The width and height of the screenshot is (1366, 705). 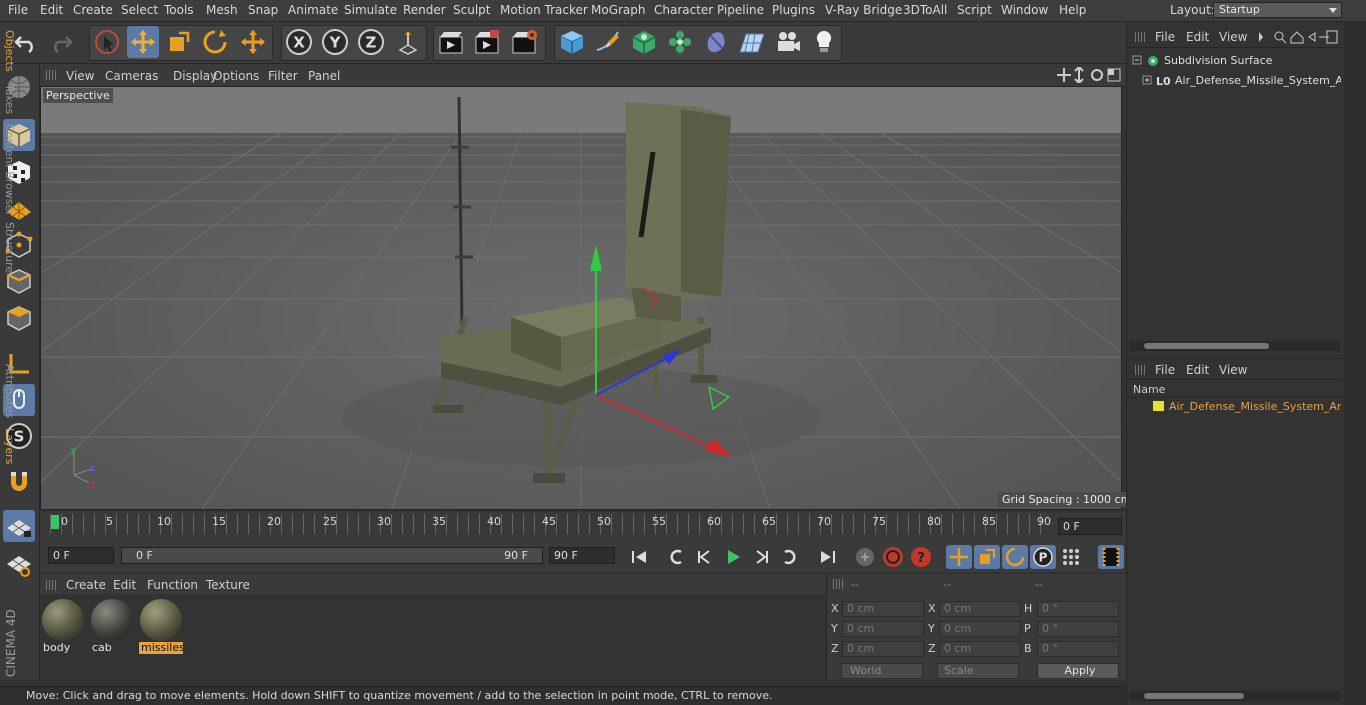 What do you see at coordinates (980, 649) in the screenshot?
I see `size-z-field: 0 cm` at bounding box center [980, 649].